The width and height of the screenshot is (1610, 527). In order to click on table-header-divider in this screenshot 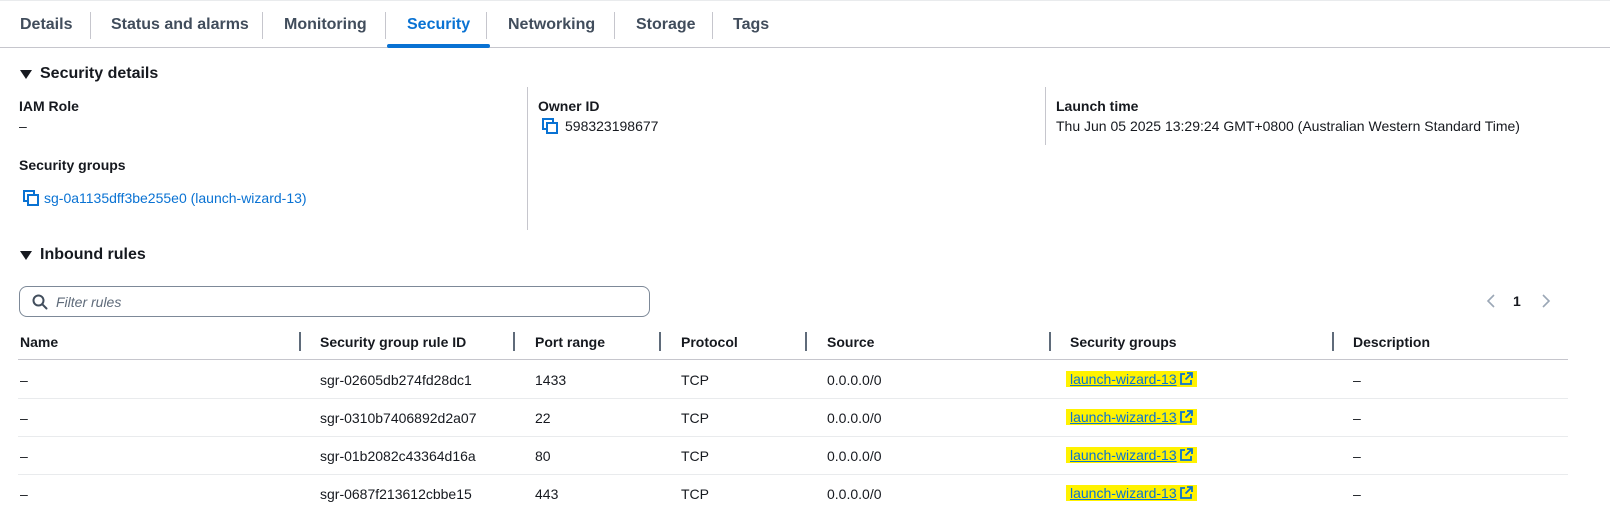, I will do `click(793, 359)`.